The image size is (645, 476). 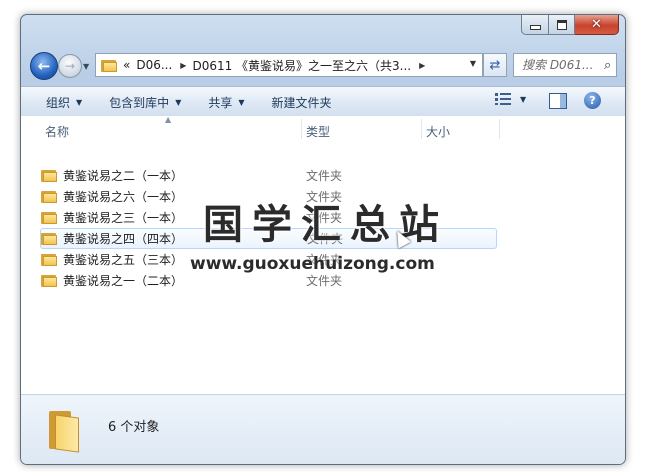 What do you see at coordinates (123, 281) in the screenshot?
I see `file-name: 黄鉴说易之一（二本）` at bounding box center [123, 281].